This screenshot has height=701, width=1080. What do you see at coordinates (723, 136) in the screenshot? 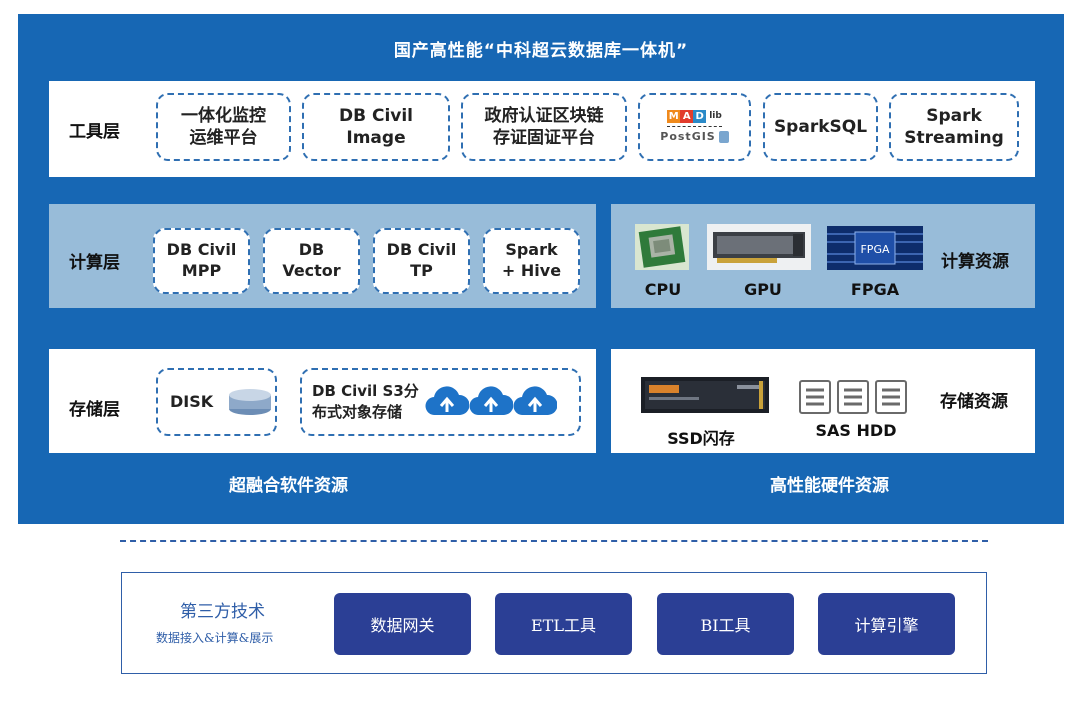
I see `elephant-icon` at bounding box center [723, 136].